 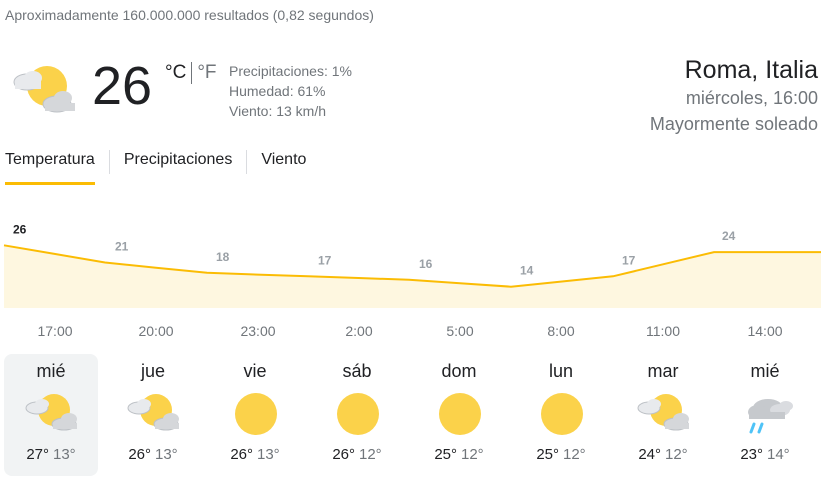 I want to click on unit-divider, so click(x=192, y=73).